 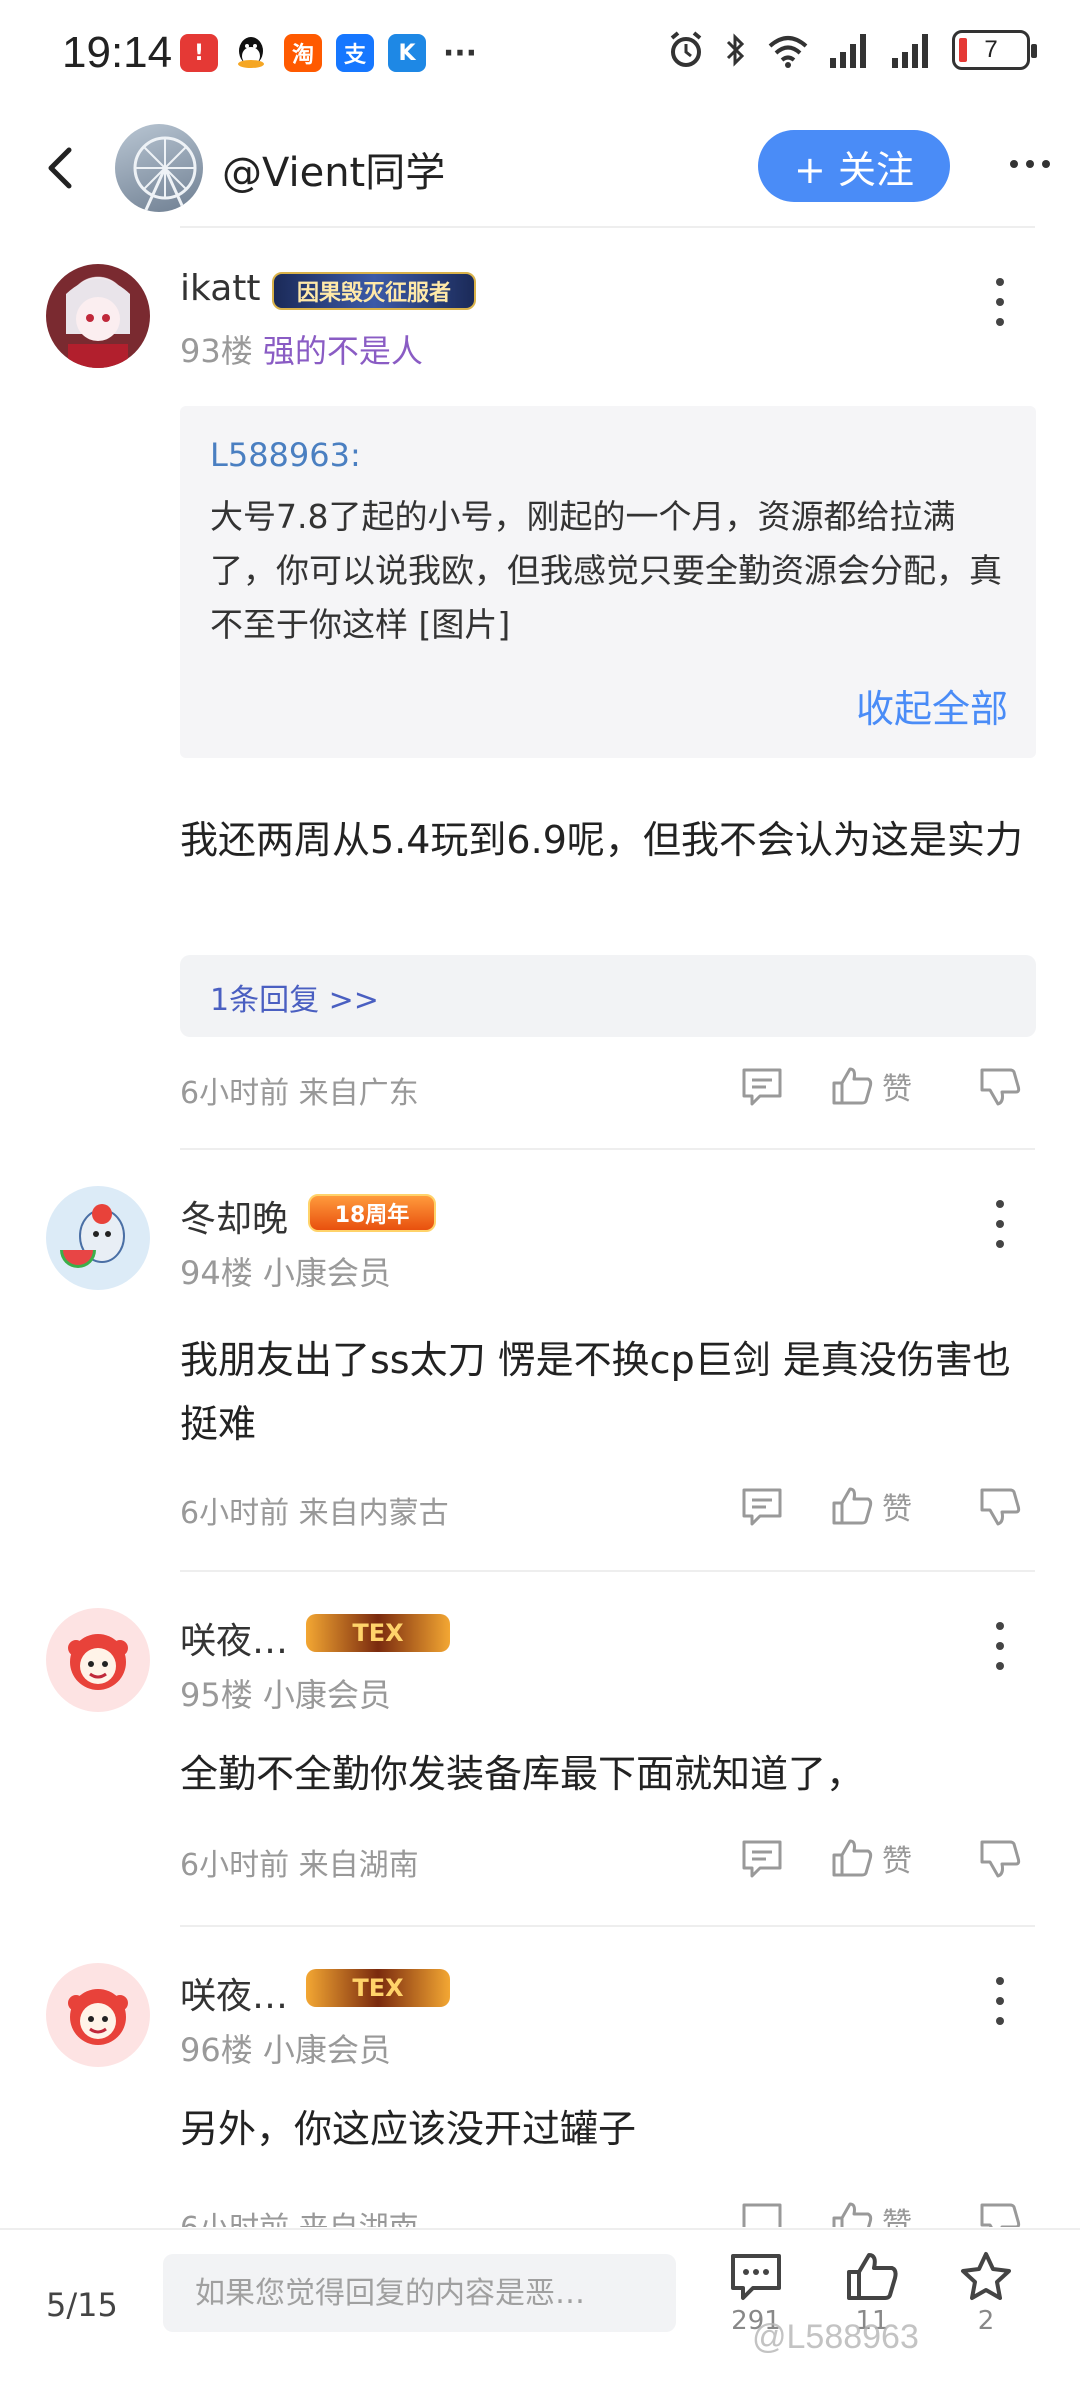 What do you see at coordinates (788, 52) in the screenshot?
I see `wifi-icon` at bounding box center [788, 52].